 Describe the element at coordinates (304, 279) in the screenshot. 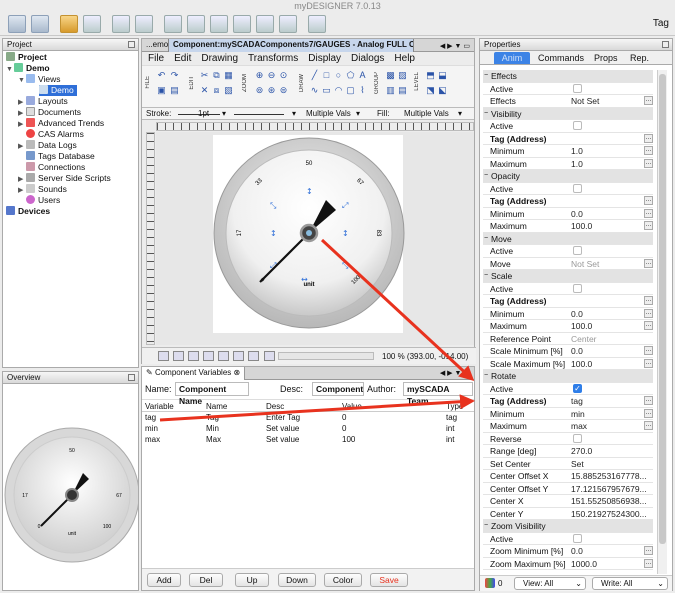

I see `handle-bottom-icon: ↔` at that location.